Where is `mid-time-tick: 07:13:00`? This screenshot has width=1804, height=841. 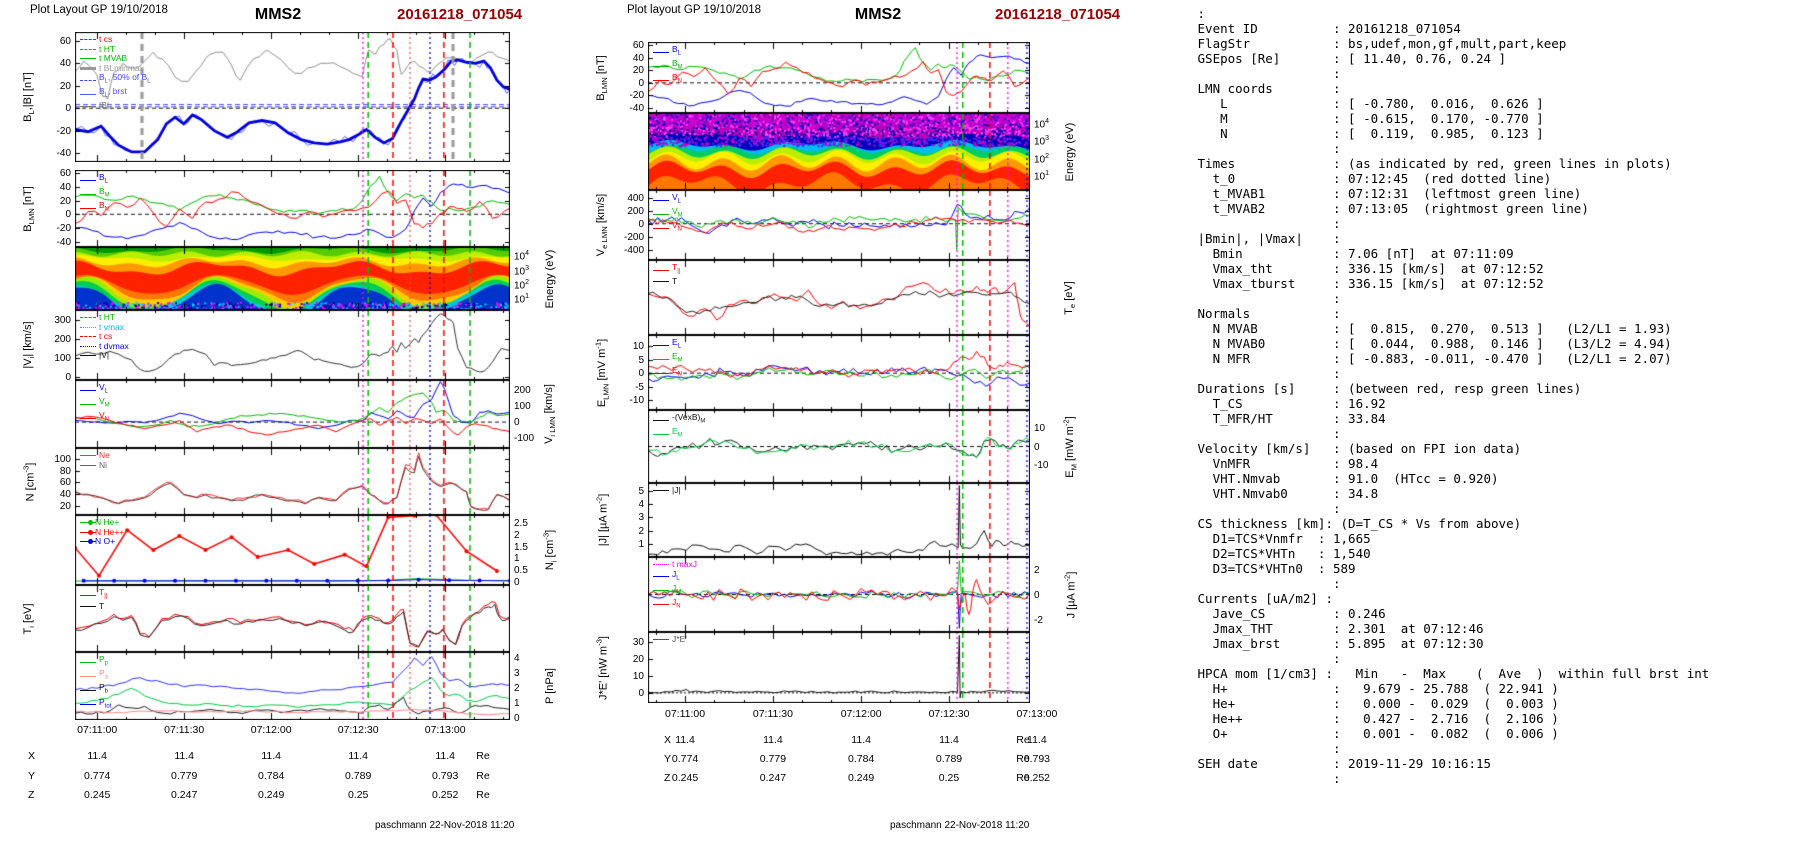
mid-time-tick: 07:13:00 is located at coordinates (1037, 714).